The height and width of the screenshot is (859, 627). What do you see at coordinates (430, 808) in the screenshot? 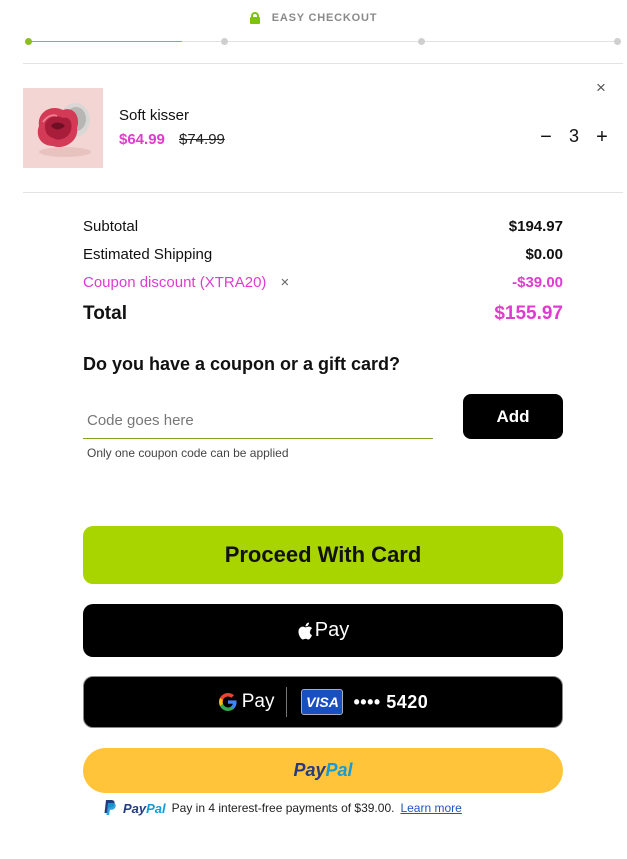
I see `learn-more-link: Learn more` at bounding box center [430, 808].